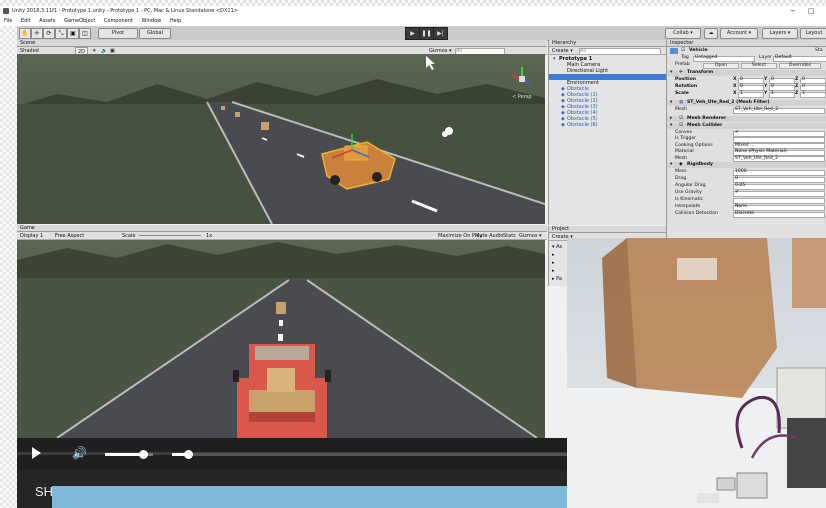 Image resolution: width=826 pixels, height=508 pixels. I want to click on hierarchy-tab: Hierarchy, so click(607, 43).